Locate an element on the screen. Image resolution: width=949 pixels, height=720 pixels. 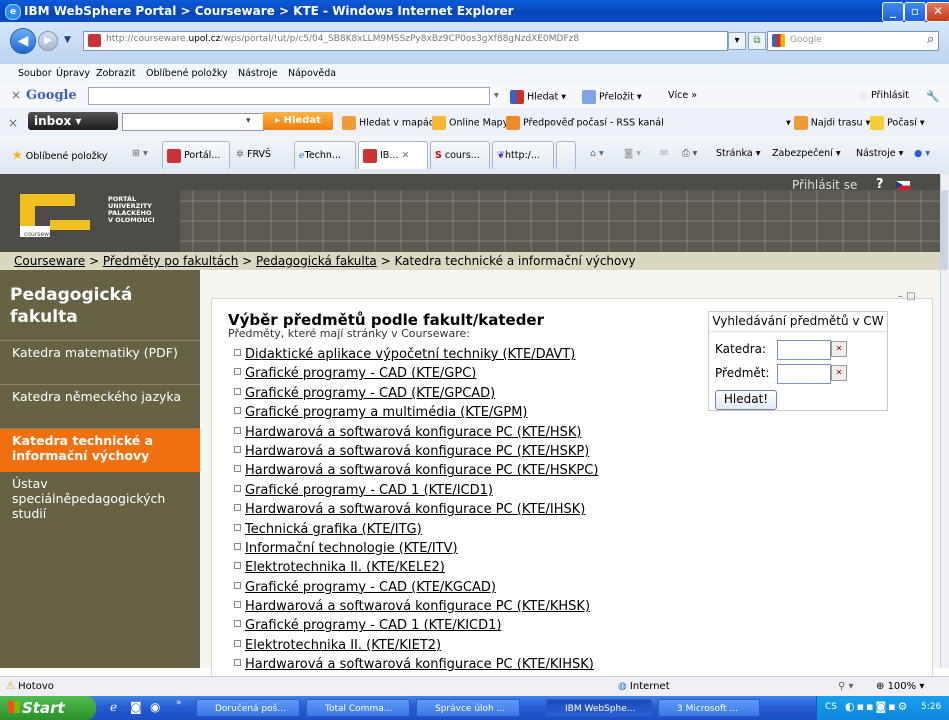
protected-mode-icon: ⚲ ▾ is located at coordinates (846, 686).